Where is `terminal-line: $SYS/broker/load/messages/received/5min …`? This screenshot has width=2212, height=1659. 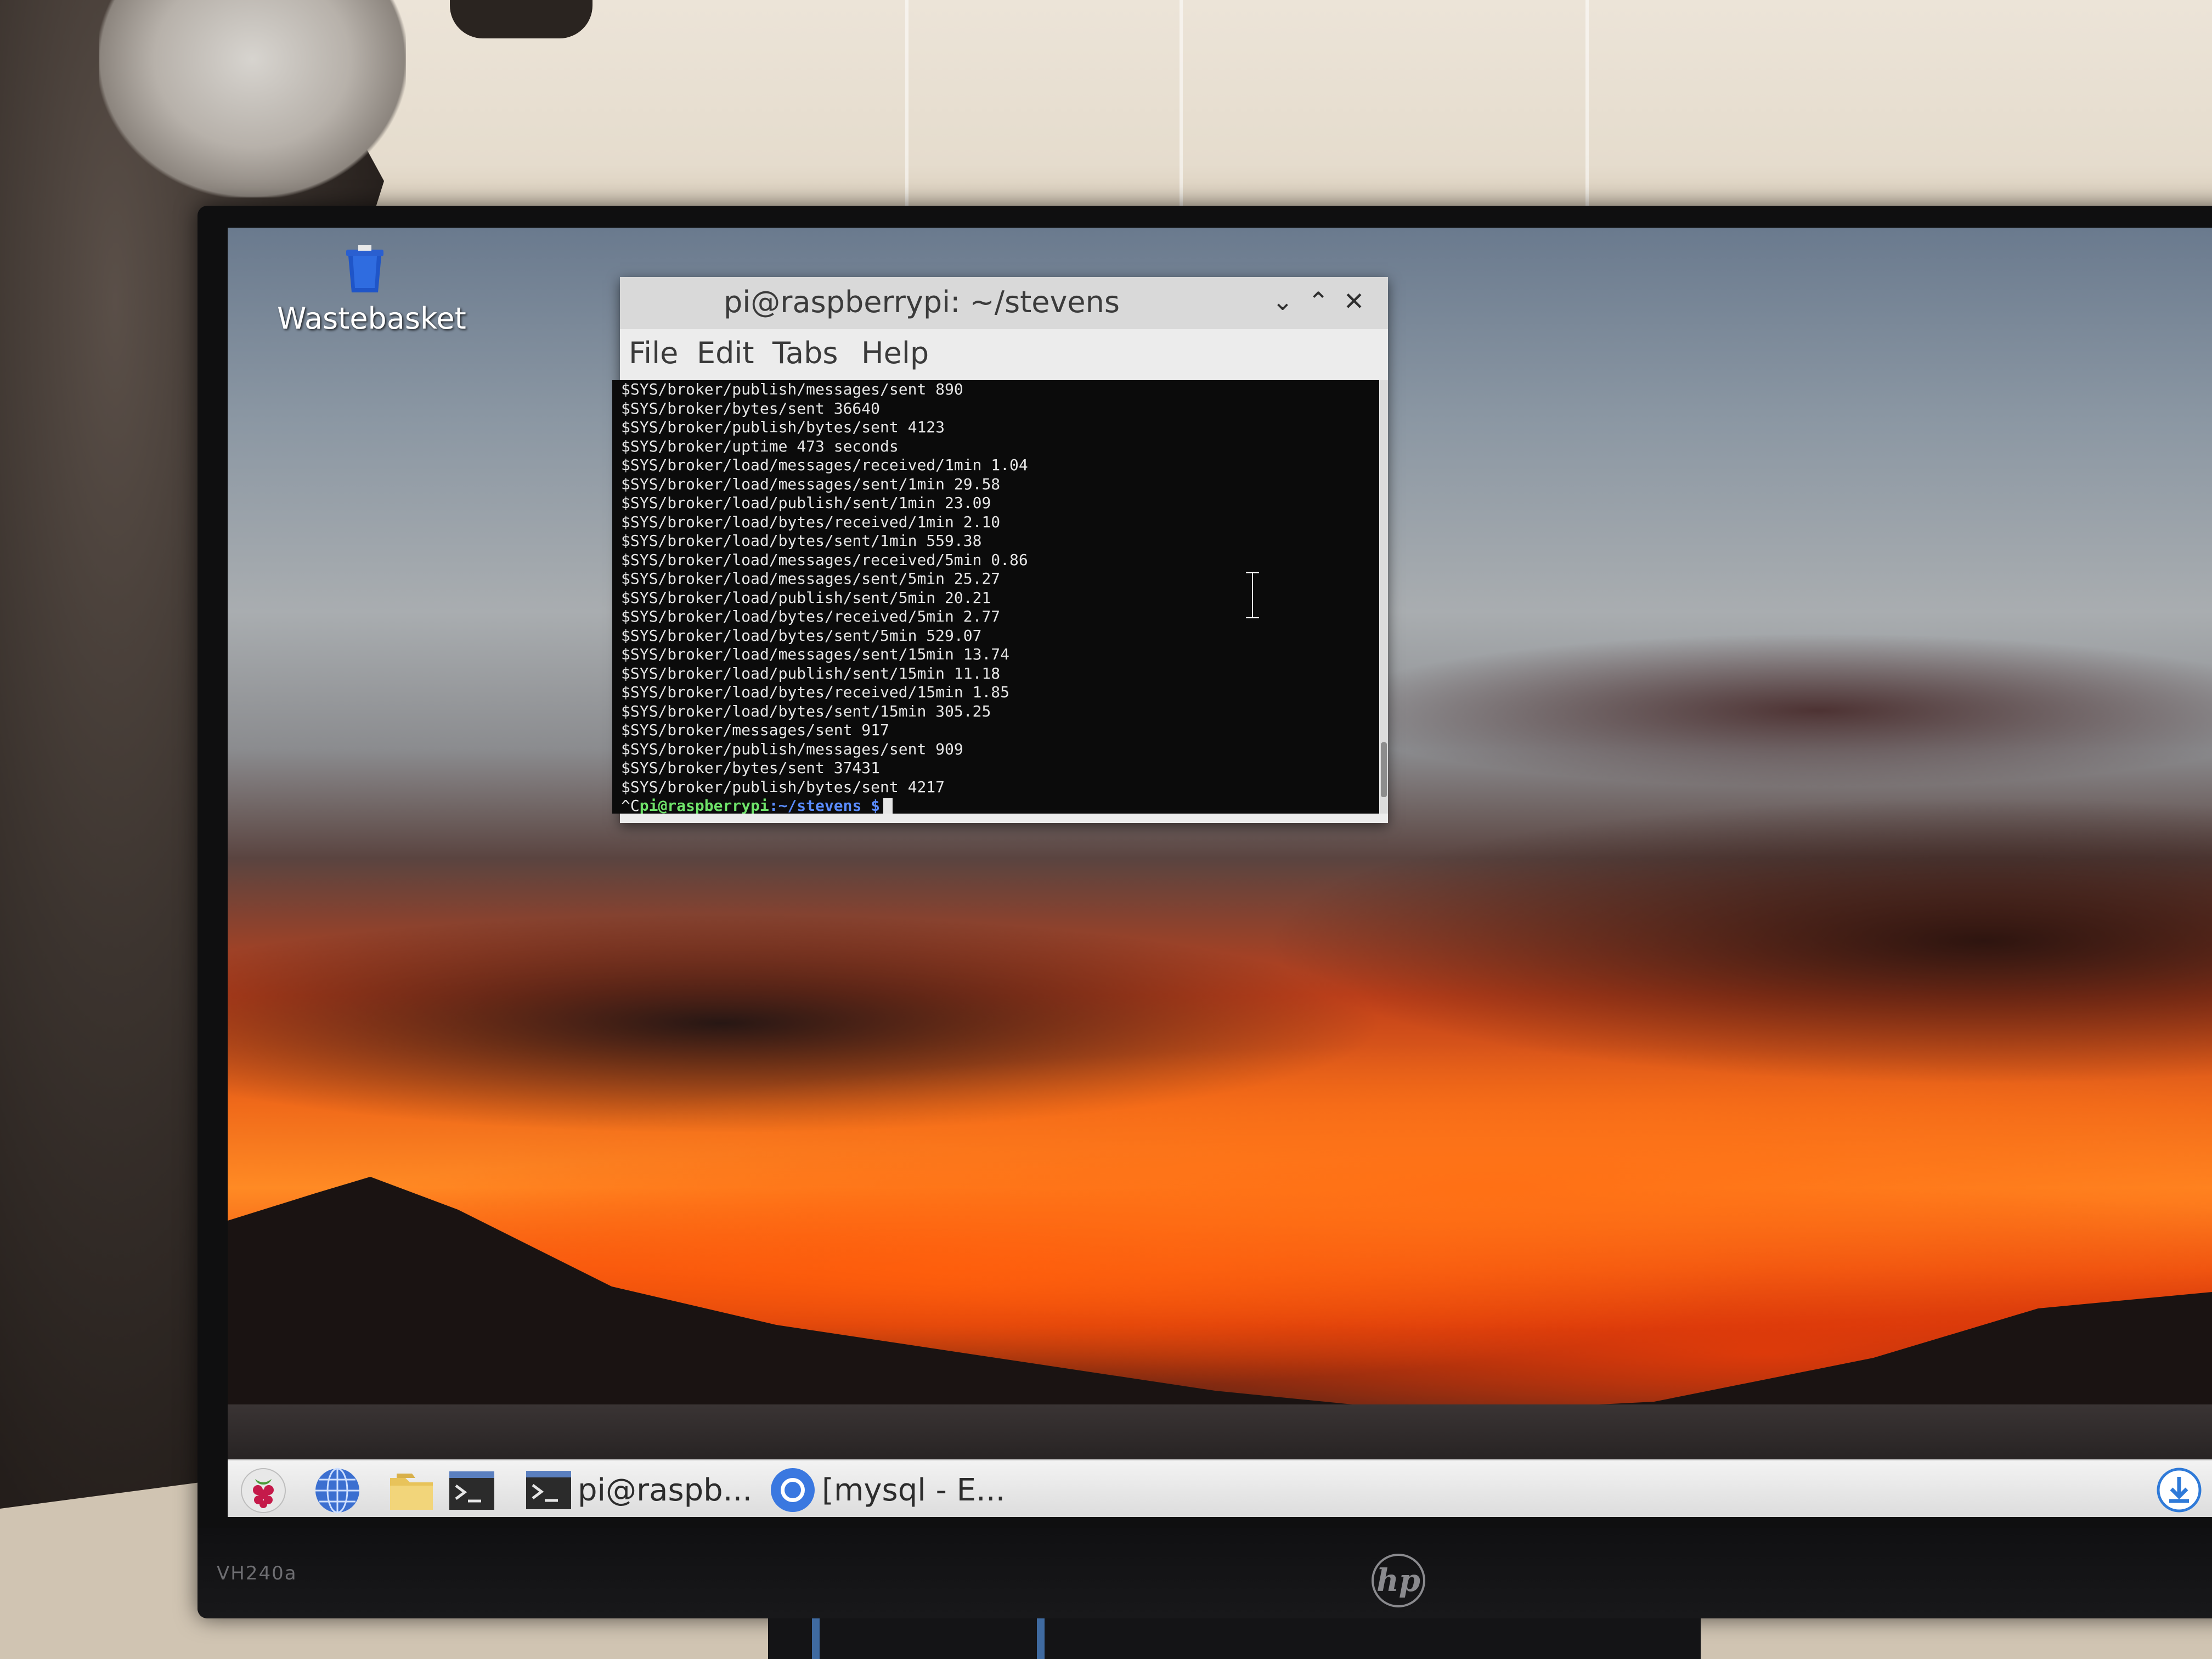 terminal-line: $SYS/broker/load/messages/received/5min … is located at coordinates (825, 559).